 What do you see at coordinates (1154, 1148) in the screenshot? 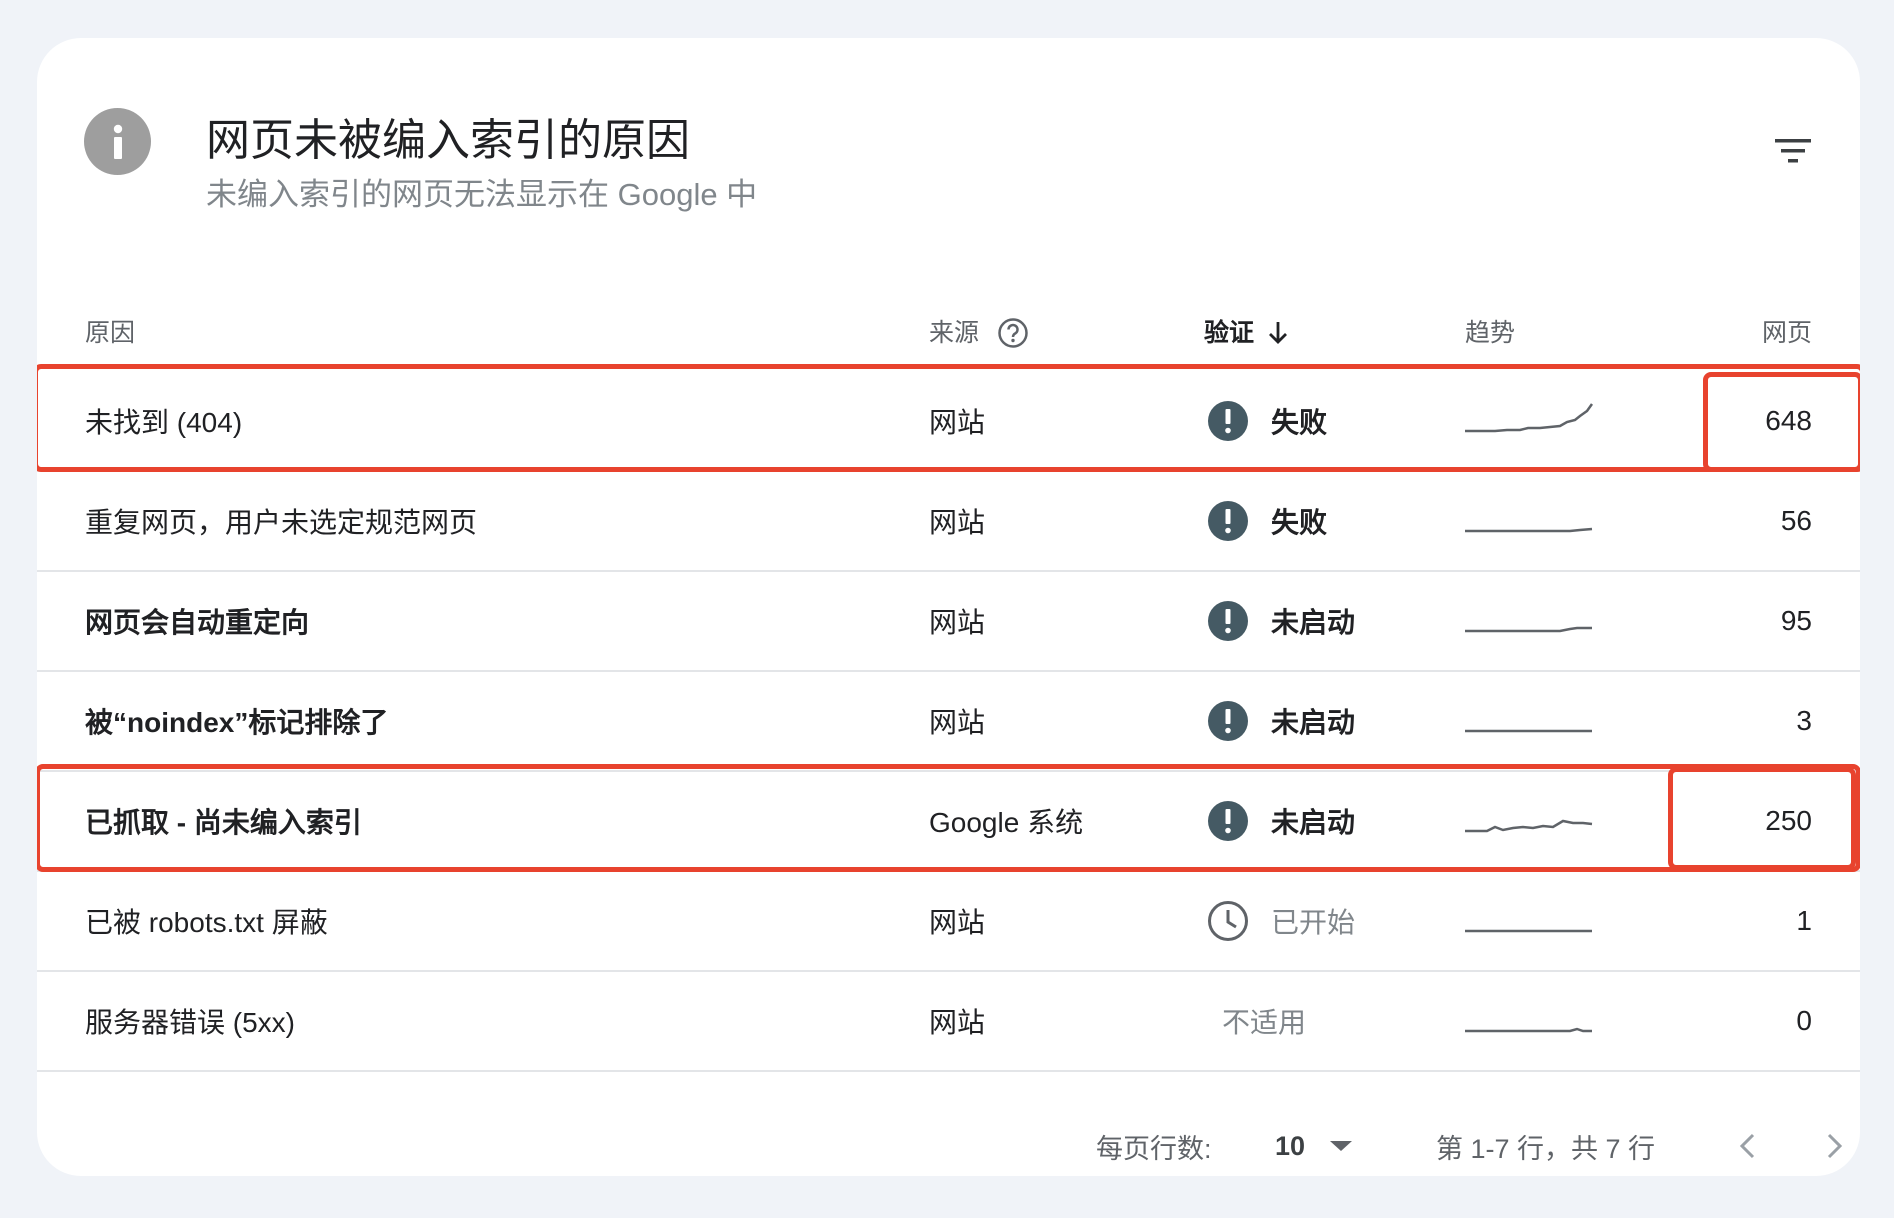
I see `rows-per-page-label: 每页行数:` at bounding box center [1154, 1148].